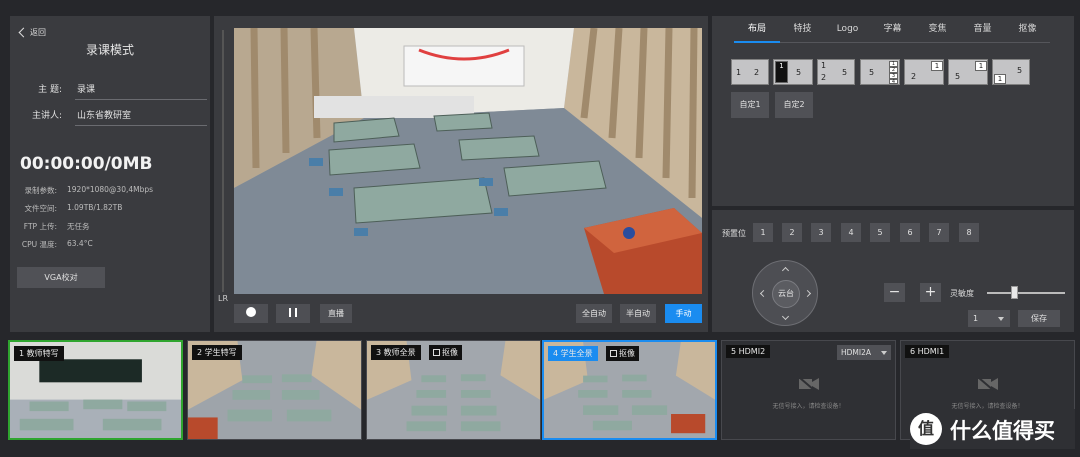 This screenshot has width=1080, height=457. I want to click on lr-channel-label: LR, so click(223, 298).